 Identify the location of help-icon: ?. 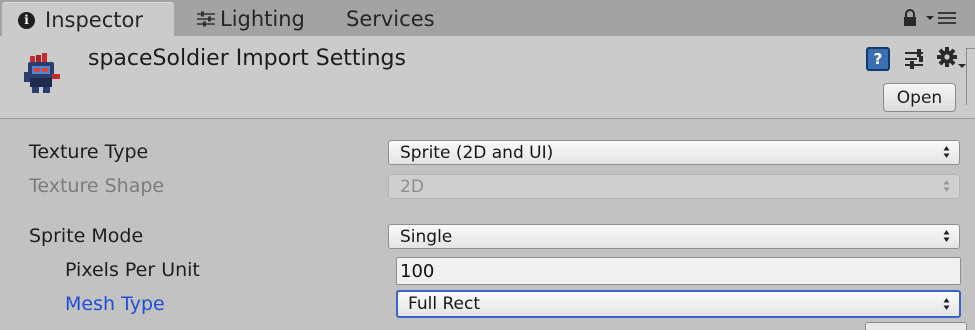
(878, 59).